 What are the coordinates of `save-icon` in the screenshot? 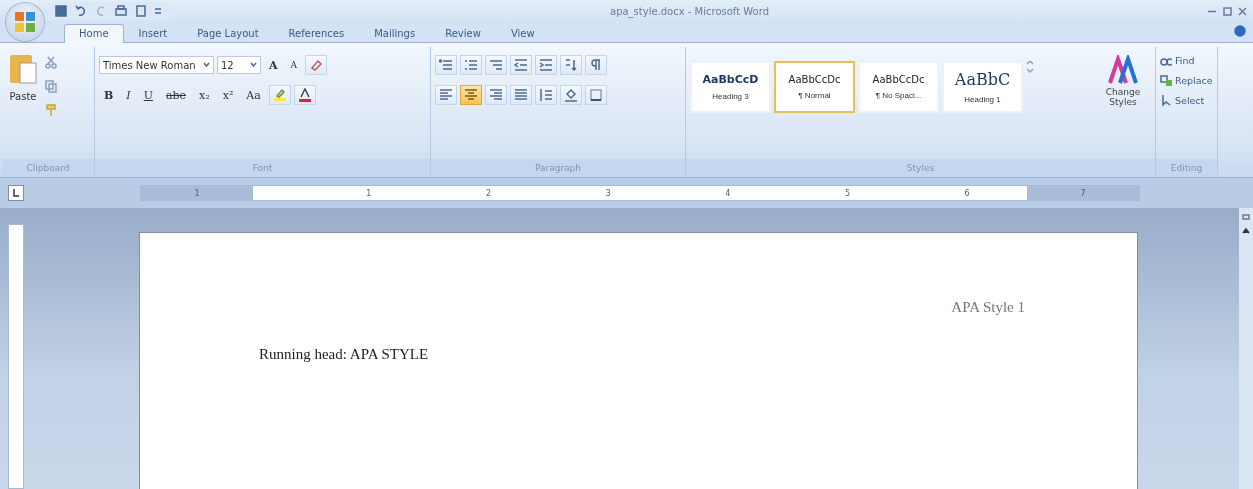 It's located at (61, 11).